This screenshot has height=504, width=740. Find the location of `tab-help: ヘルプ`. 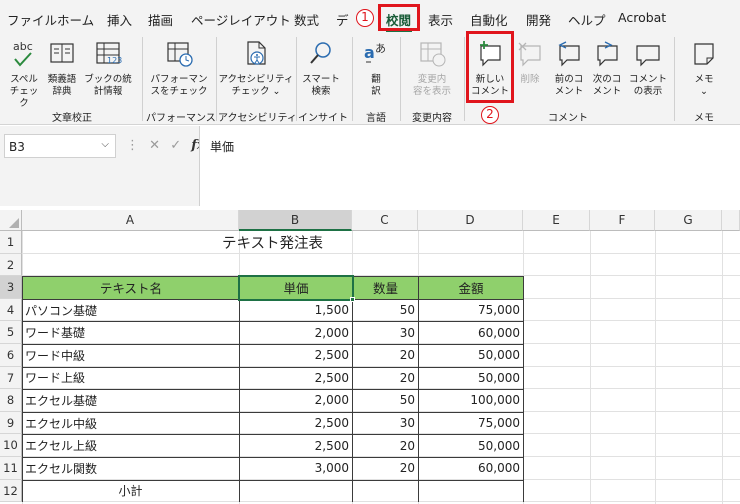

tab-help: ヘルプ is located at coordinates (587, 19).